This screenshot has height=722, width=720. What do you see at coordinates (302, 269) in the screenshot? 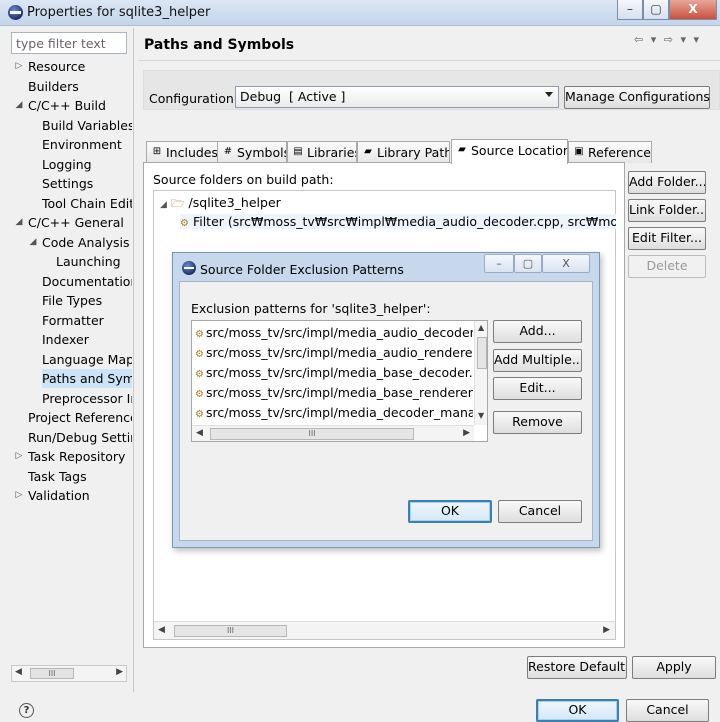
I see `dialog-title: Source Folder Exclusion Patterns` at bounding box center [302, 269].